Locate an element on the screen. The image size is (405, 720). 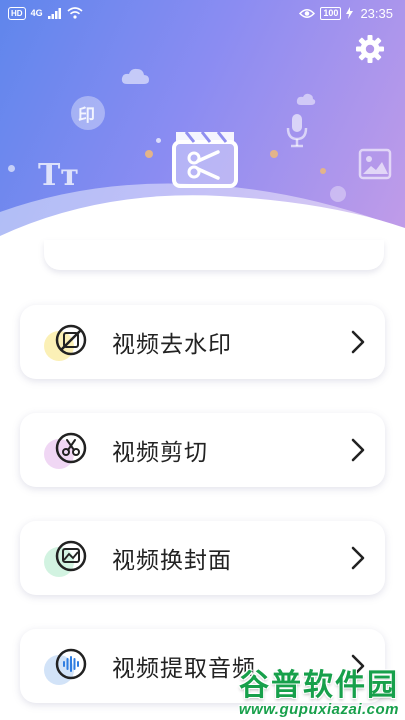
watermark-url: www.gupuxiazai.com is located at coordinates (318, 709).